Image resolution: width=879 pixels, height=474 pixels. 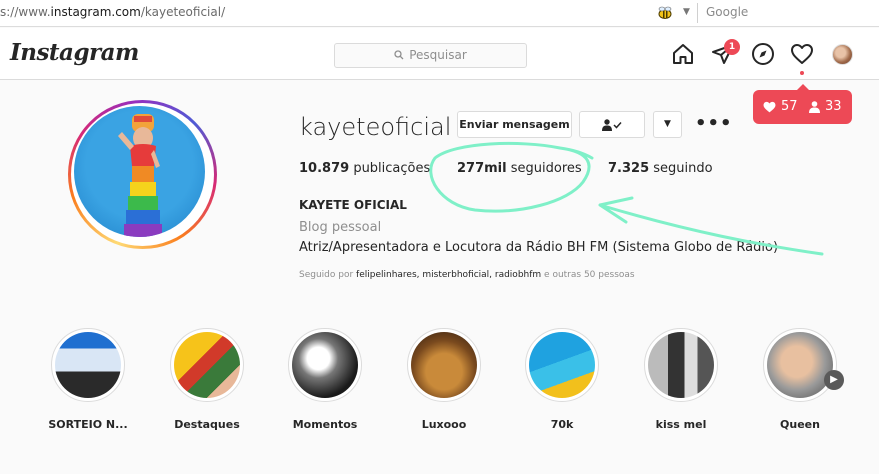 What do you see at coordinates (697, 13) in the screenshot?
I see `toolbar-divider` at bounding box center [697, 13].